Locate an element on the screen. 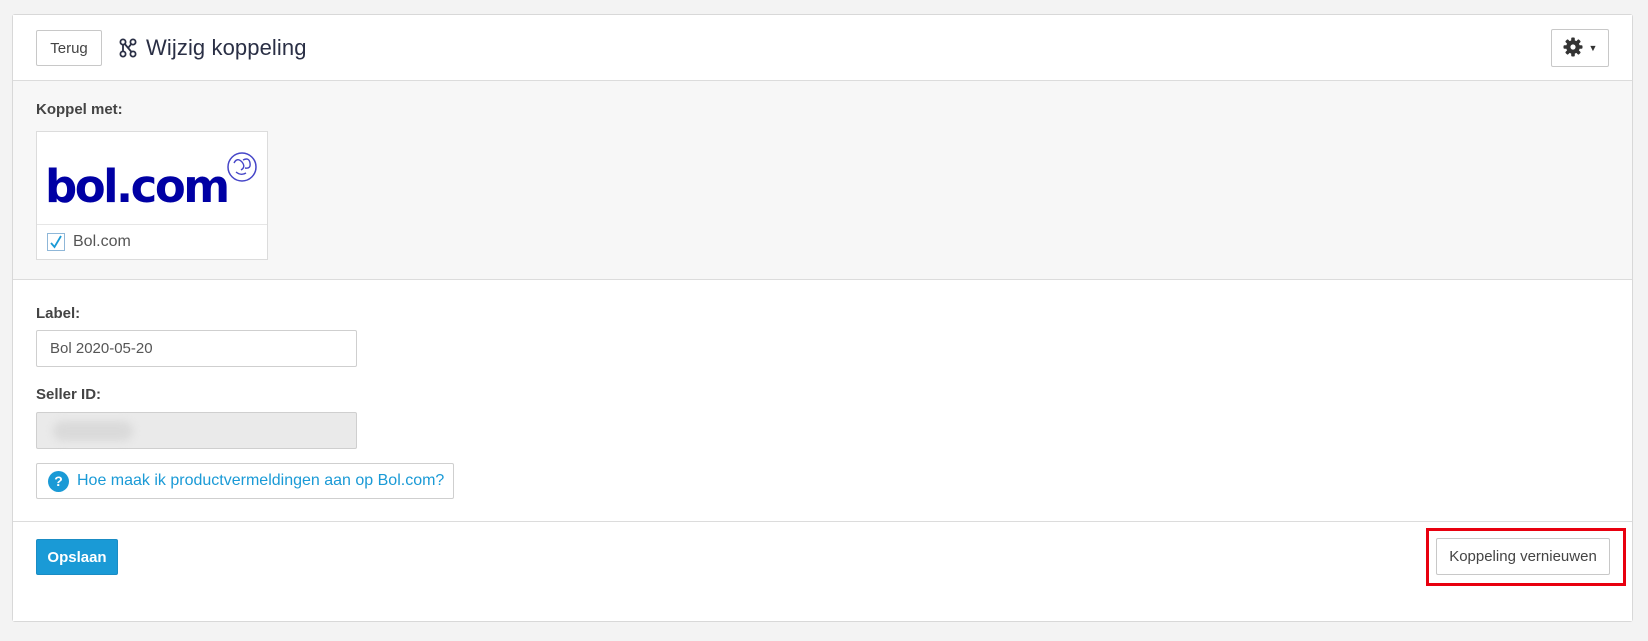  tile-footer: Bol.com is located at coordinates (152, 241).